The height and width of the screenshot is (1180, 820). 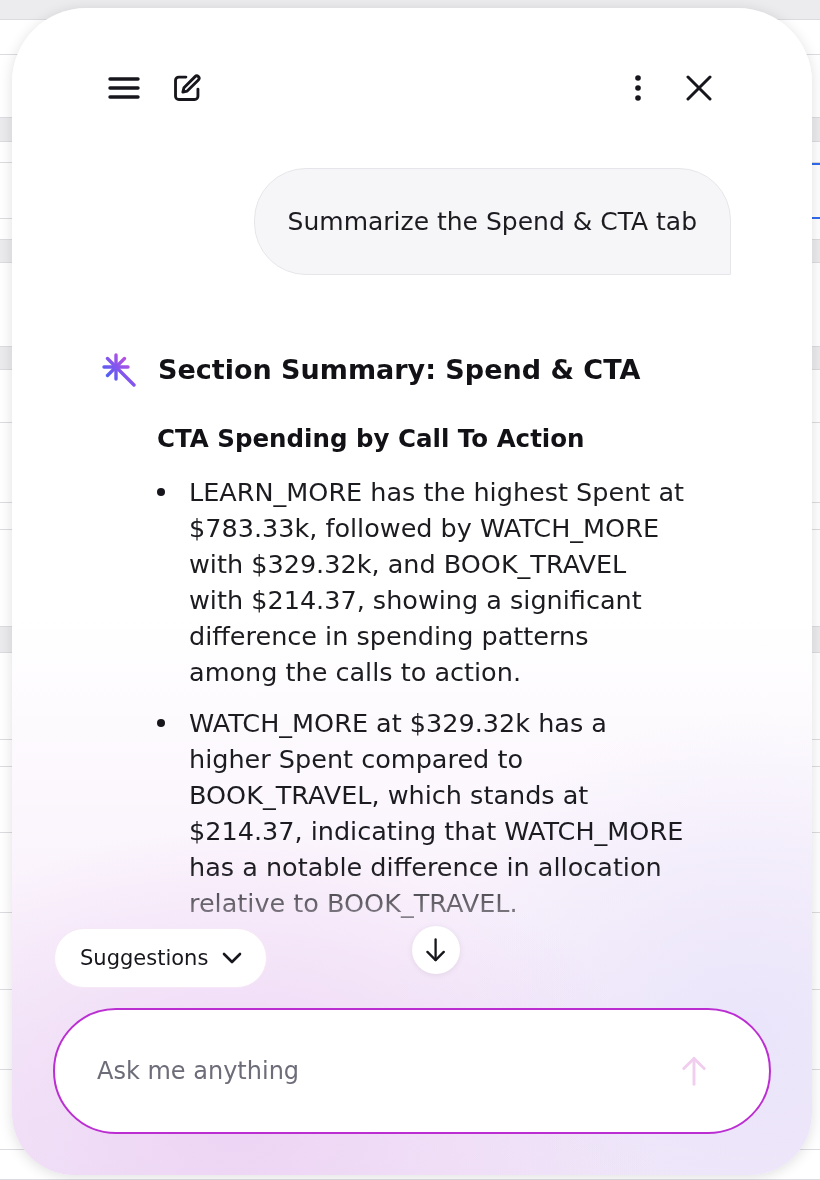 I want to click on answer-title: Section Summary: Spend & CTA, so click(x=399, y=370).